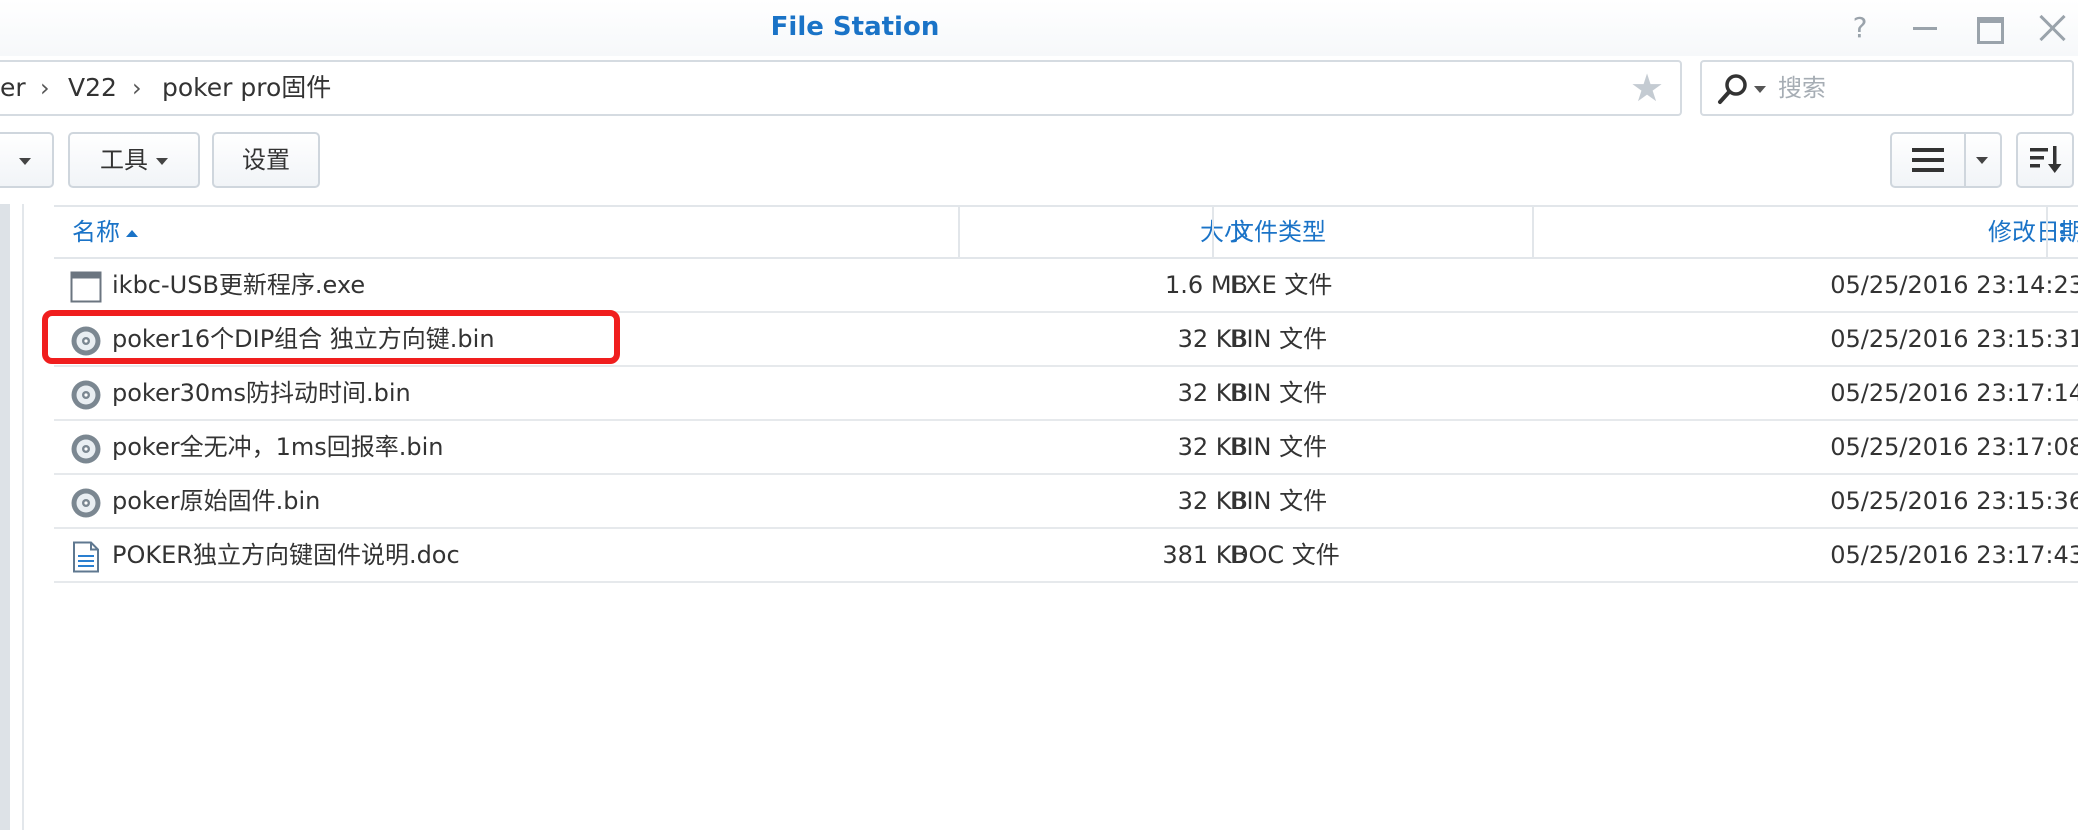 This screenshot has width=2078, height=830. Describe the element at coordinates (855, 27) in the screenshot. I see `window-title: File Station` at that location.